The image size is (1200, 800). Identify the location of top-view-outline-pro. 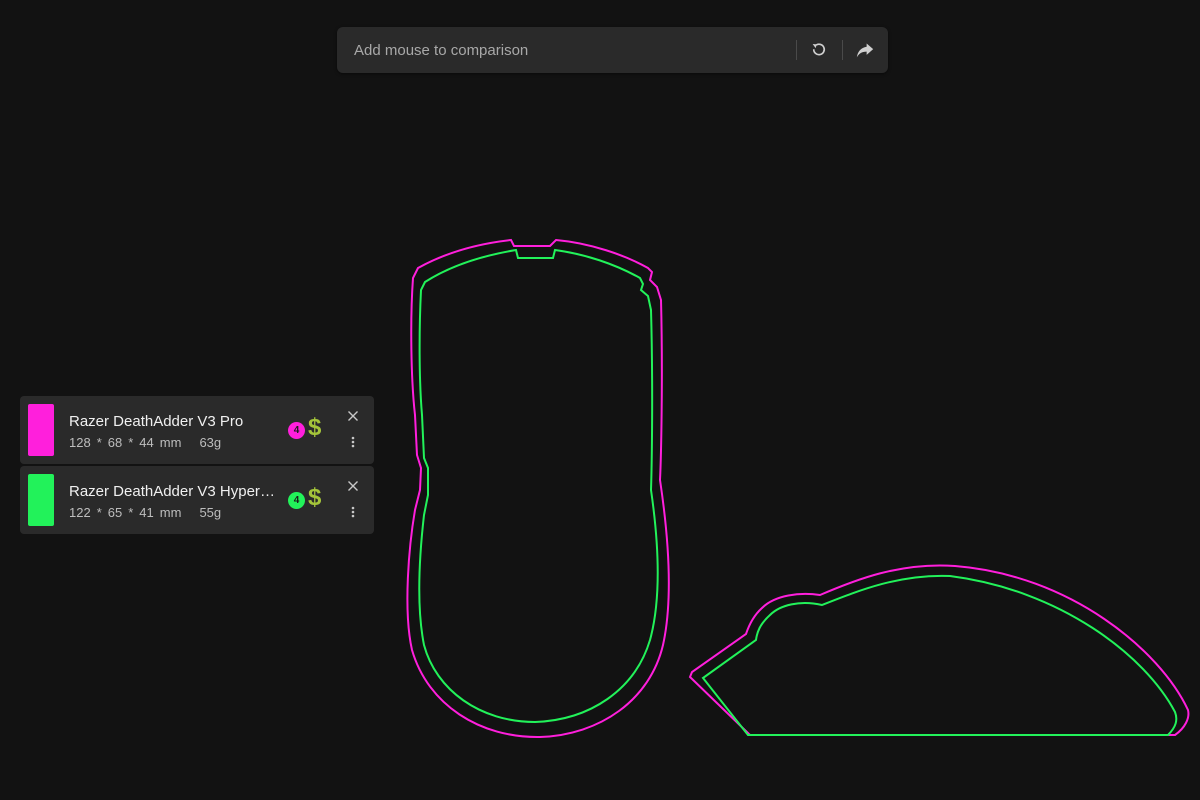
(538, 488).